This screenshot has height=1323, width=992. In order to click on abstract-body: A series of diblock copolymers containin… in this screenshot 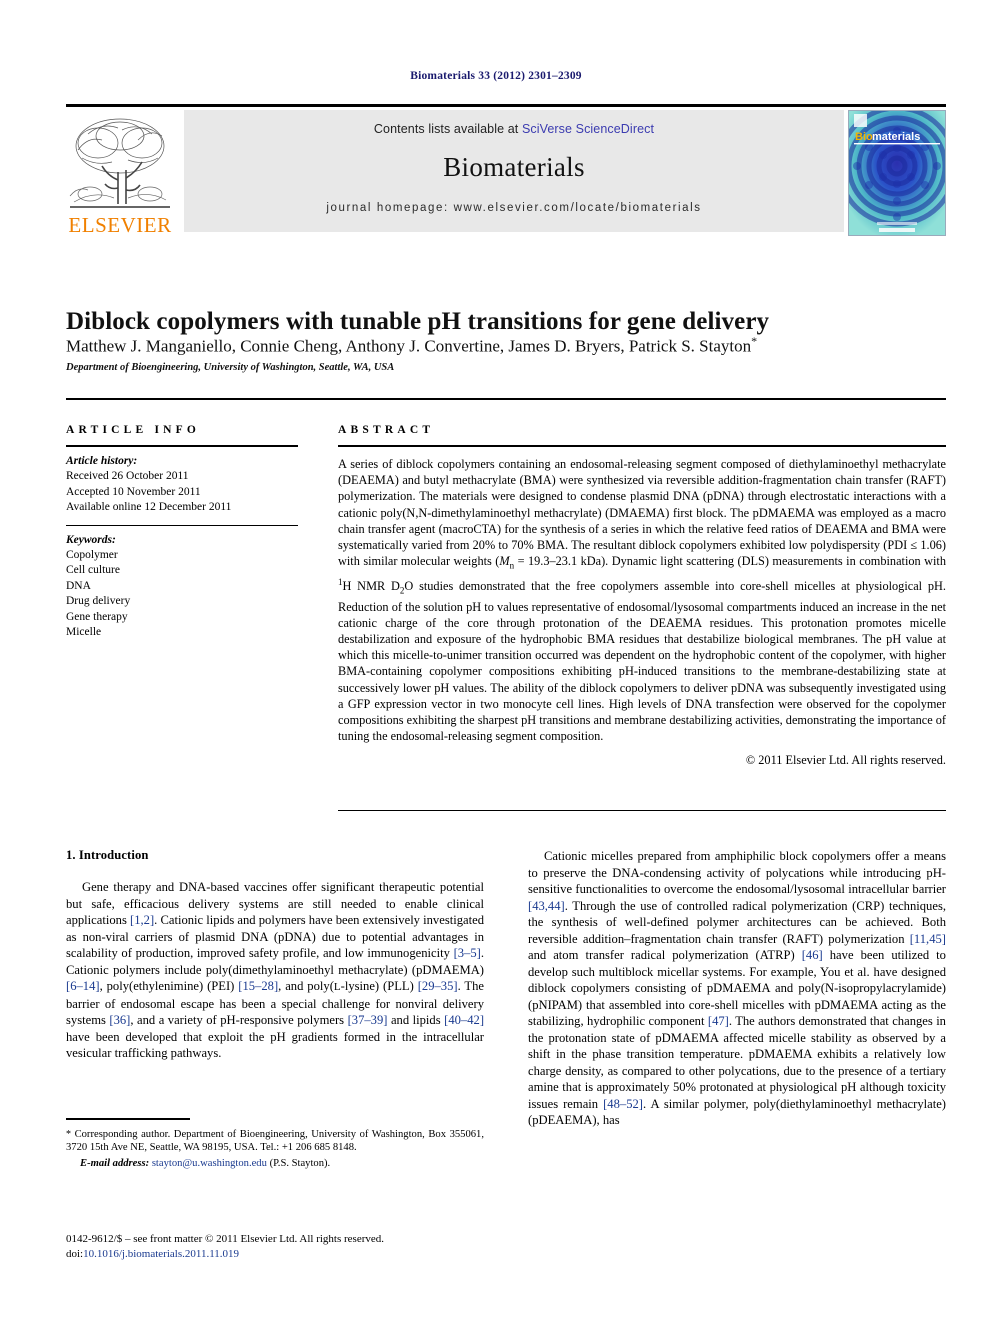, I will do `click(642, 600)`.